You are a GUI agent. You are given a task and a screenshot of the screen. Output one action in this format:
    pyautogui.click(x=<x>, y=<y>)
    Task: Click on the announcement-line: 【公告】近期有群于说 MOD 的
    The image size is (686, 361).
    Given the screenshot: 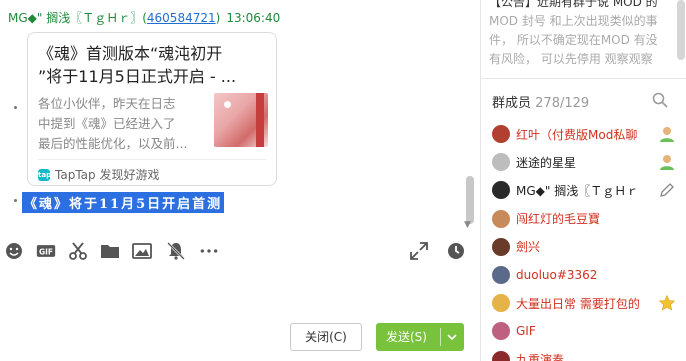 What is the action you would take?
    pyautogui.click(x=573, y=4)
    